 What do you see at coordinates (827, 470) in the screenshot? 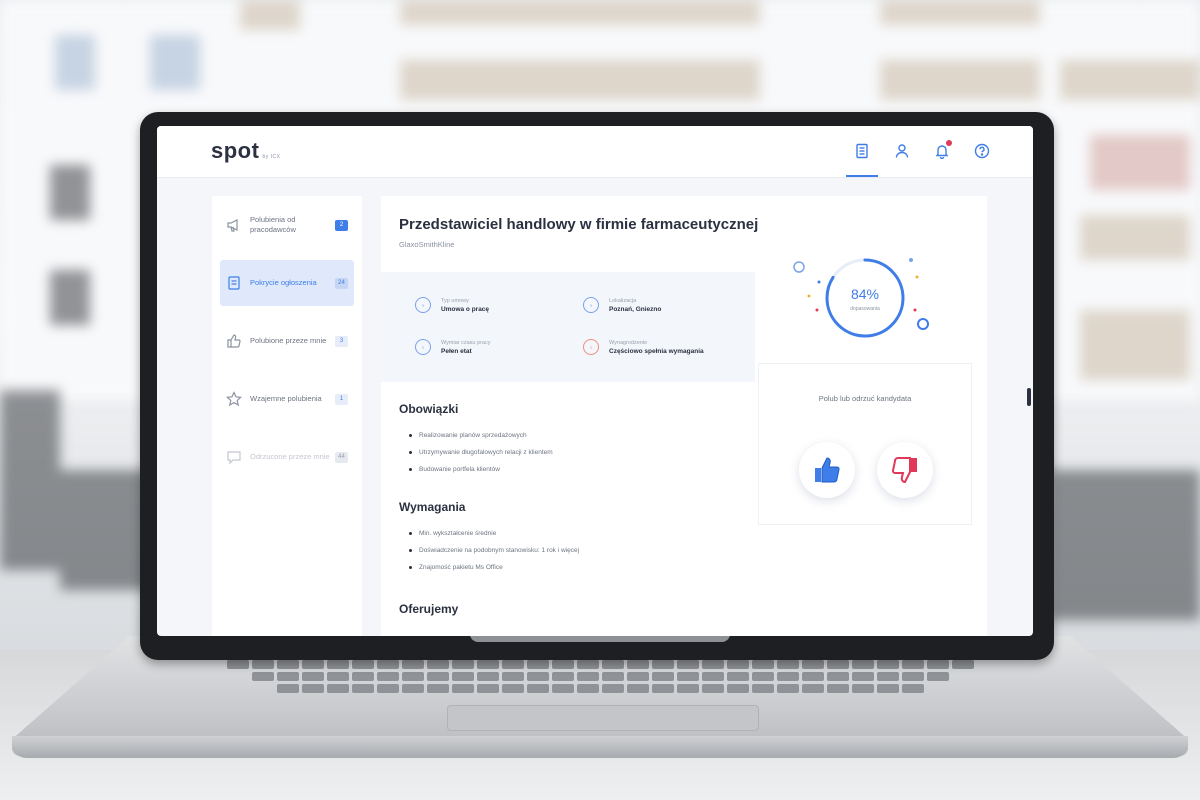
I see `like-button` at bounding box center [827, 470].